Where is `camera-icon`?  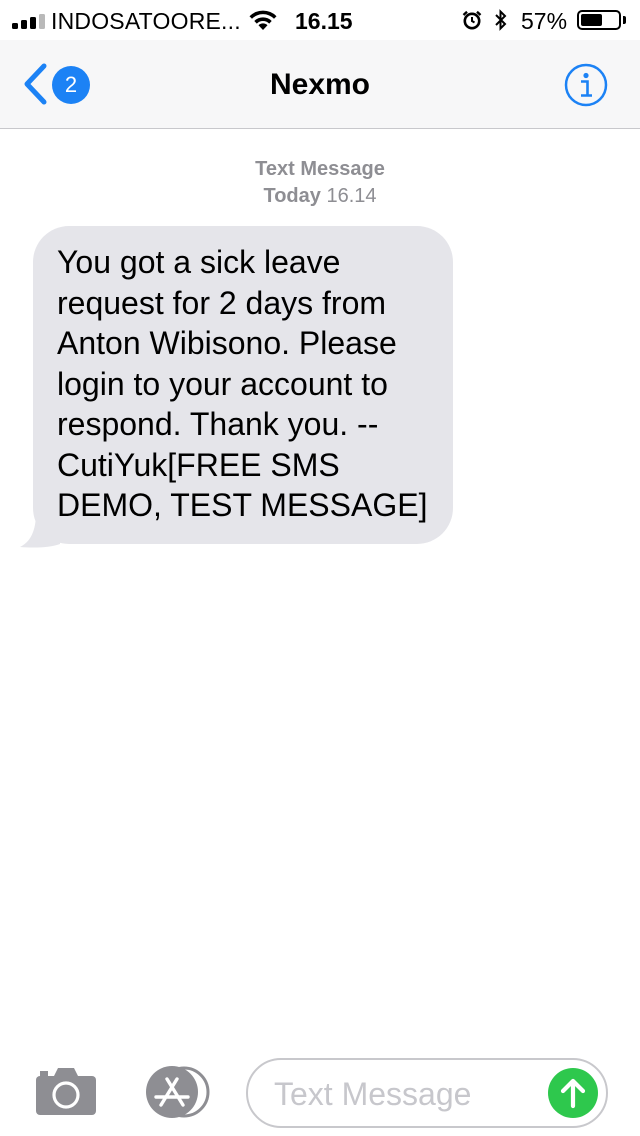
camera-icon is located at coordinates (66, 1091).